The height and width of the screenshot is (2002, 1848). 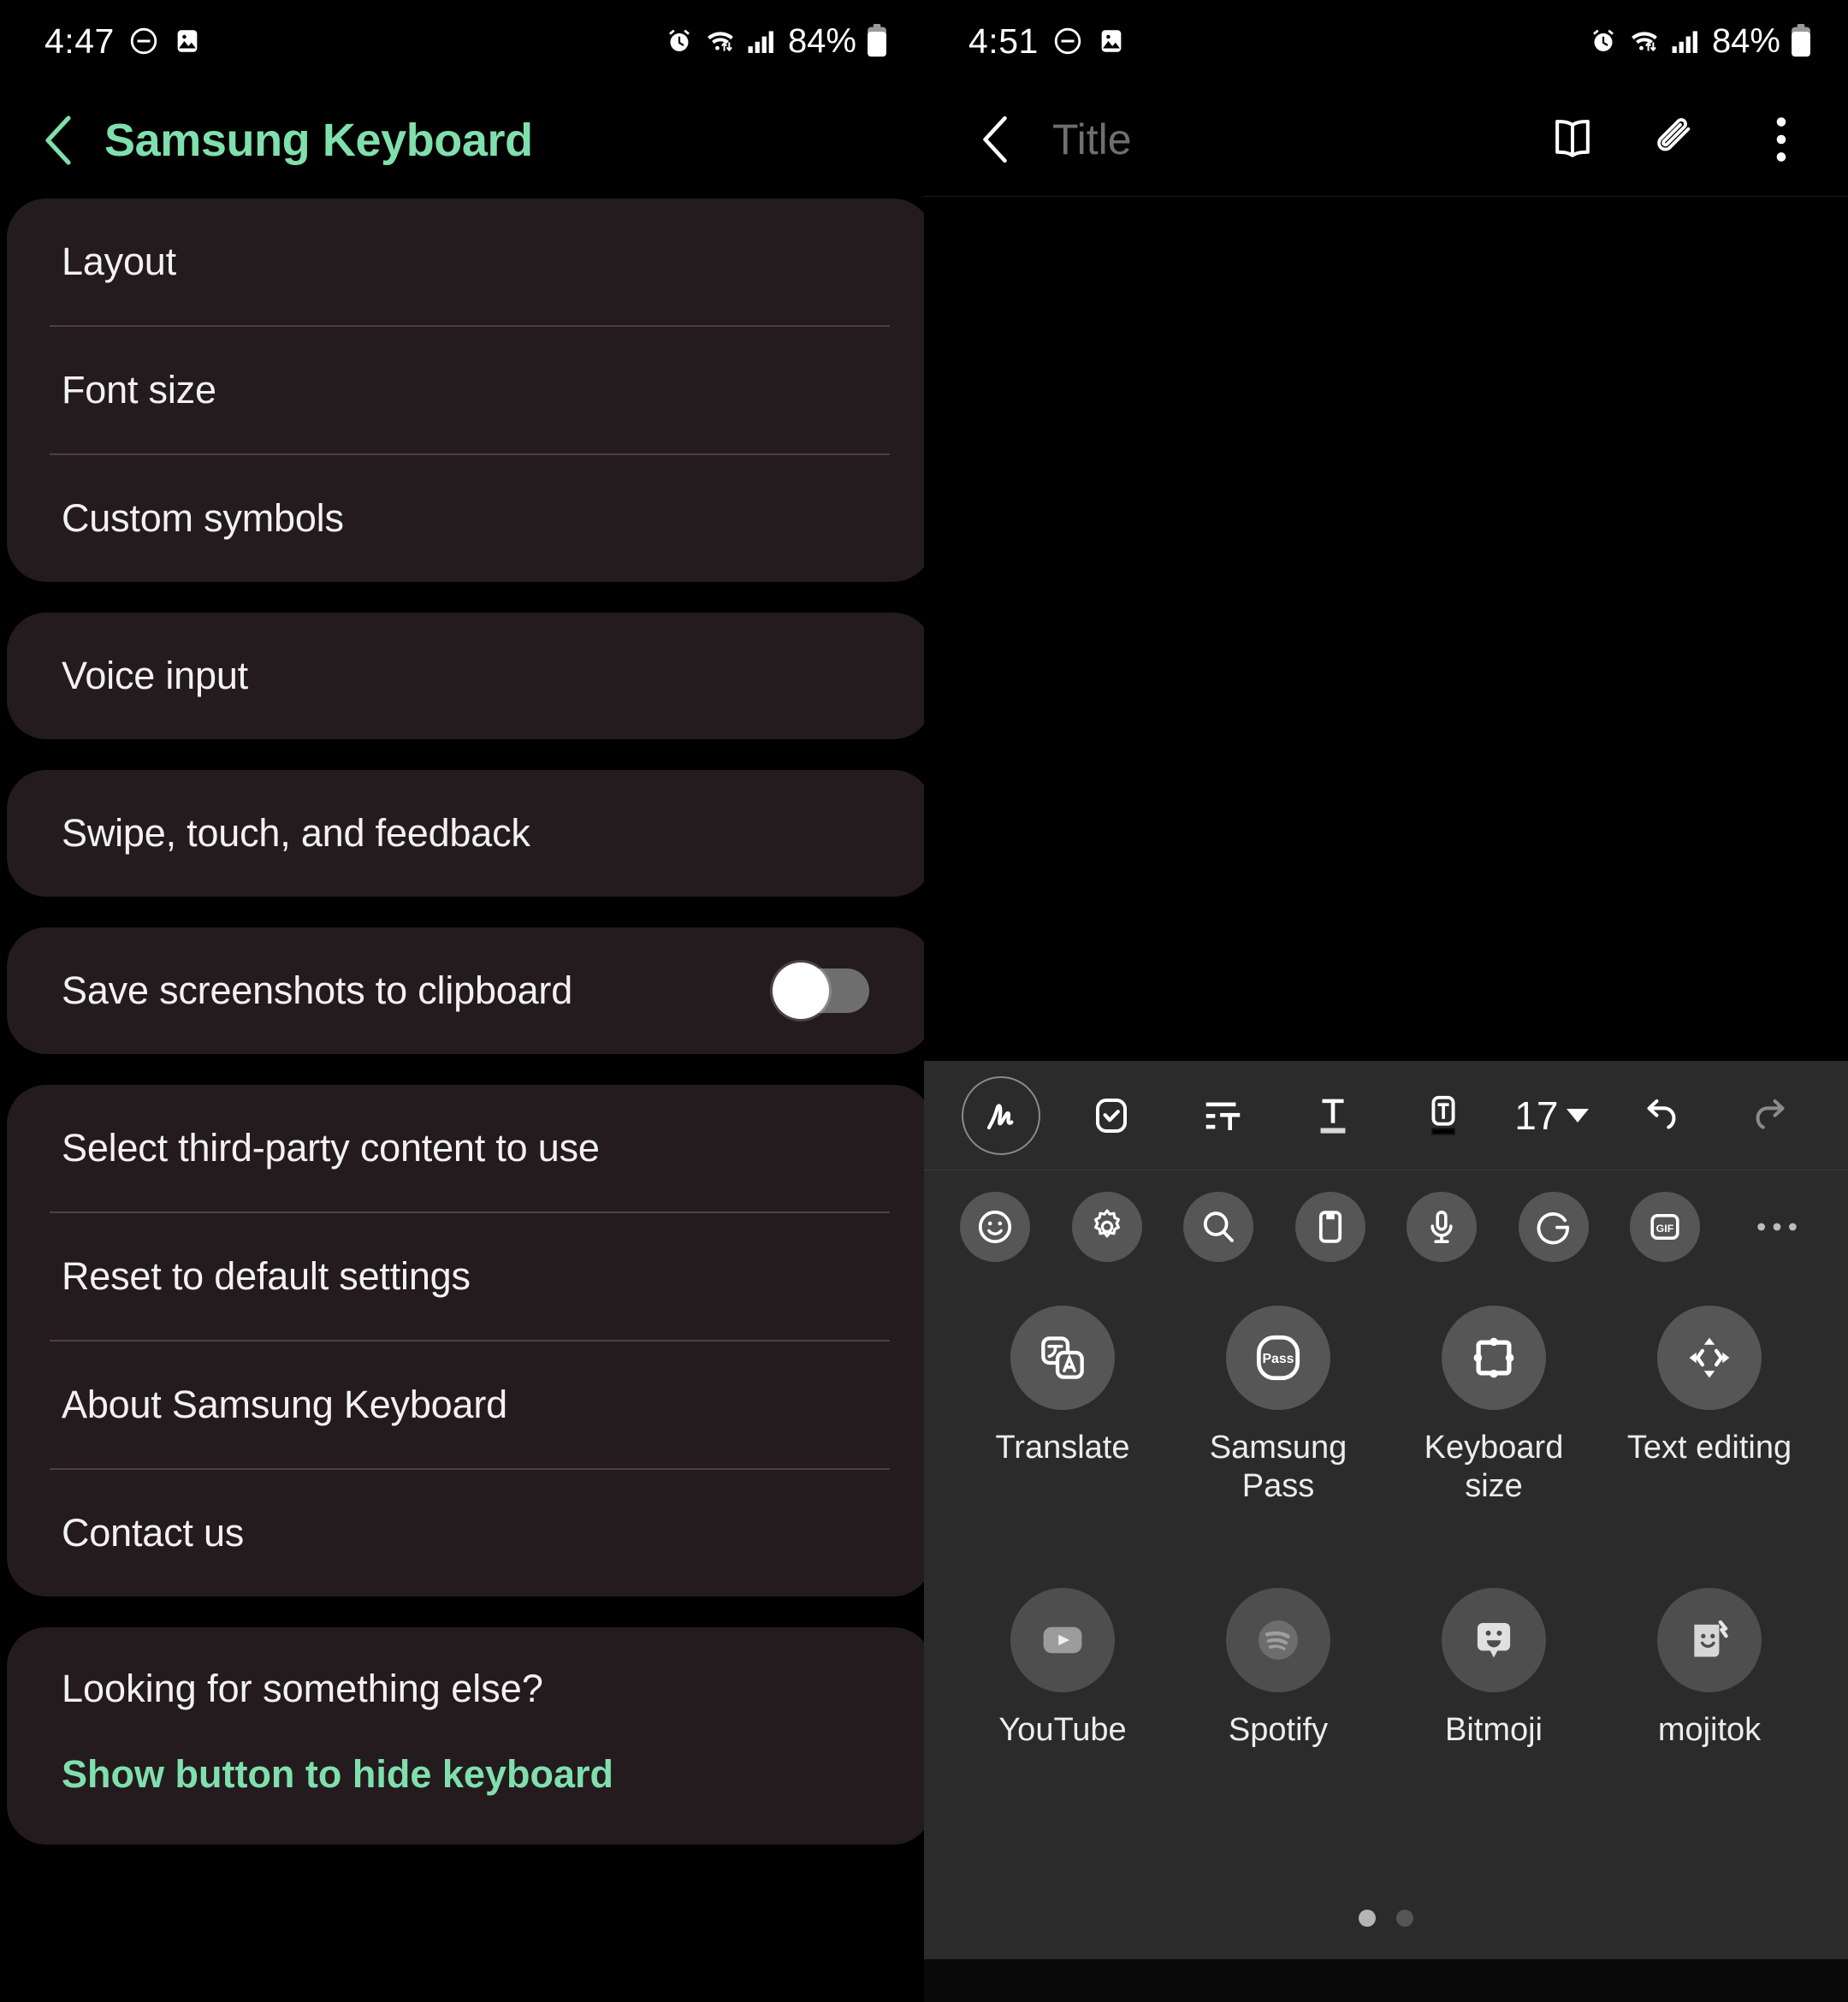 What do you see at coordinates (995, 1227) in the screenshot?
I see `emoji-icon` at bounding box center [995, 1227].